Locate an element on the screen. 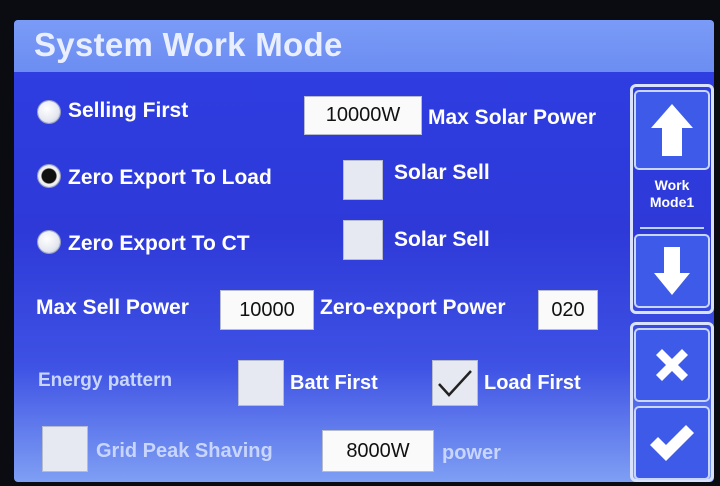 The width and height of the screenshot is (720, 486). mode-down-button is located at coordinates (672, 271).